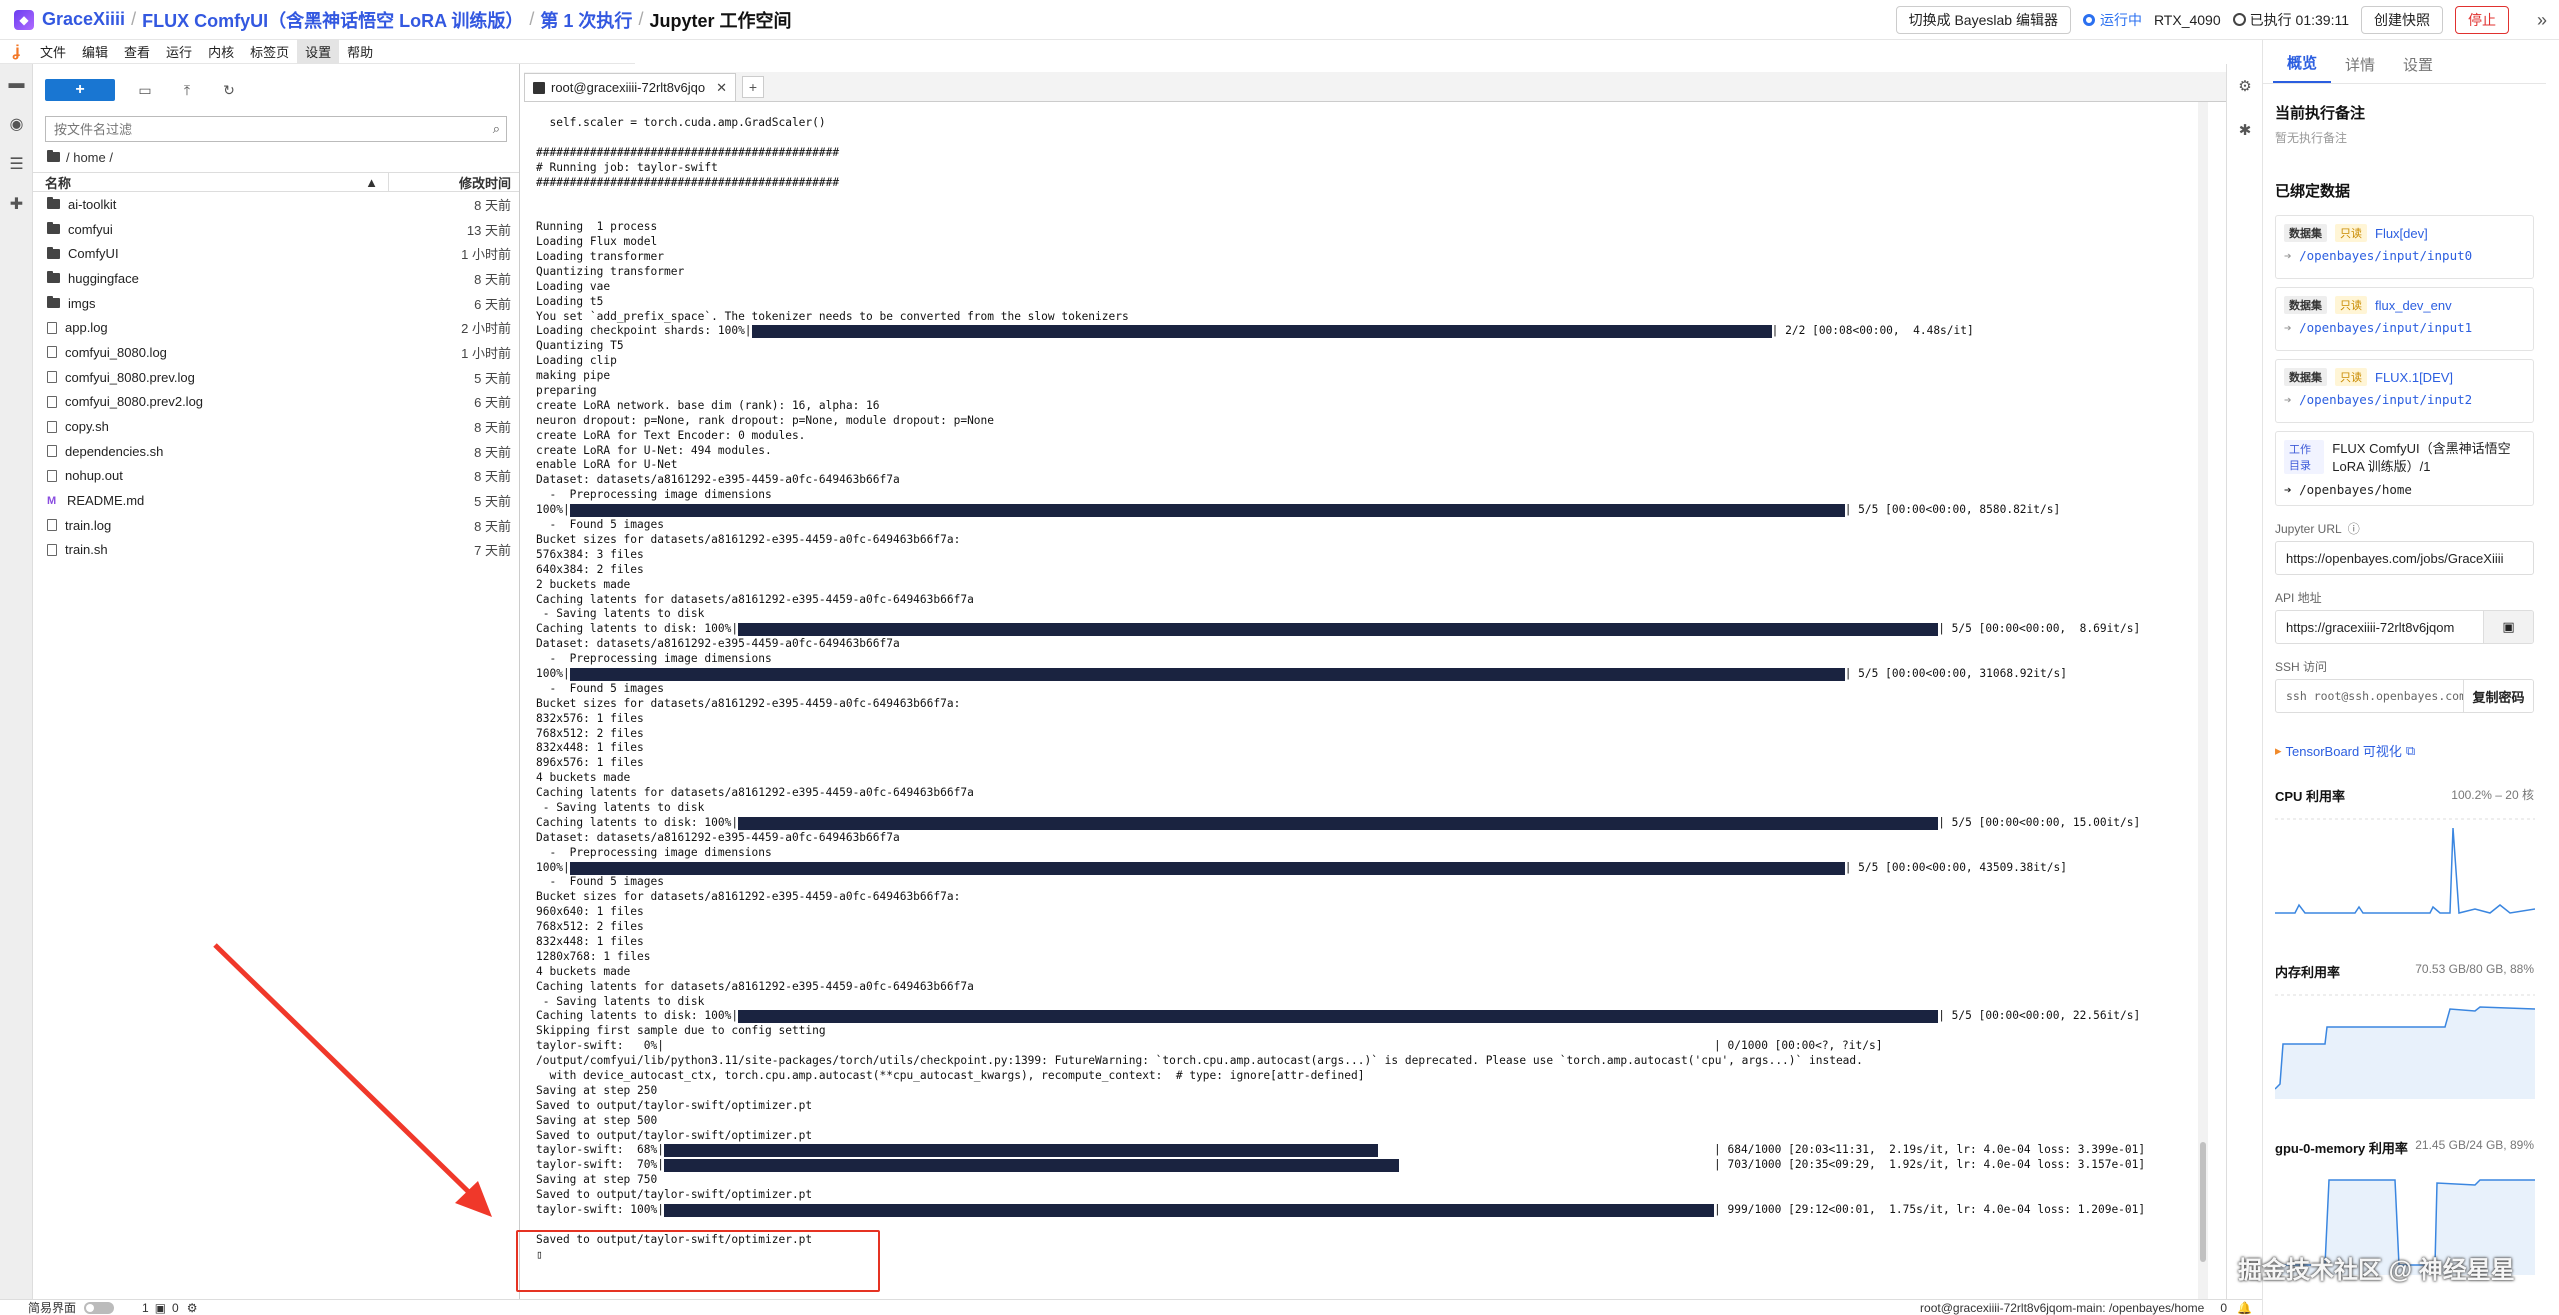  I want to click on extension-puzzle-icon: ✚, so click(16, 204).